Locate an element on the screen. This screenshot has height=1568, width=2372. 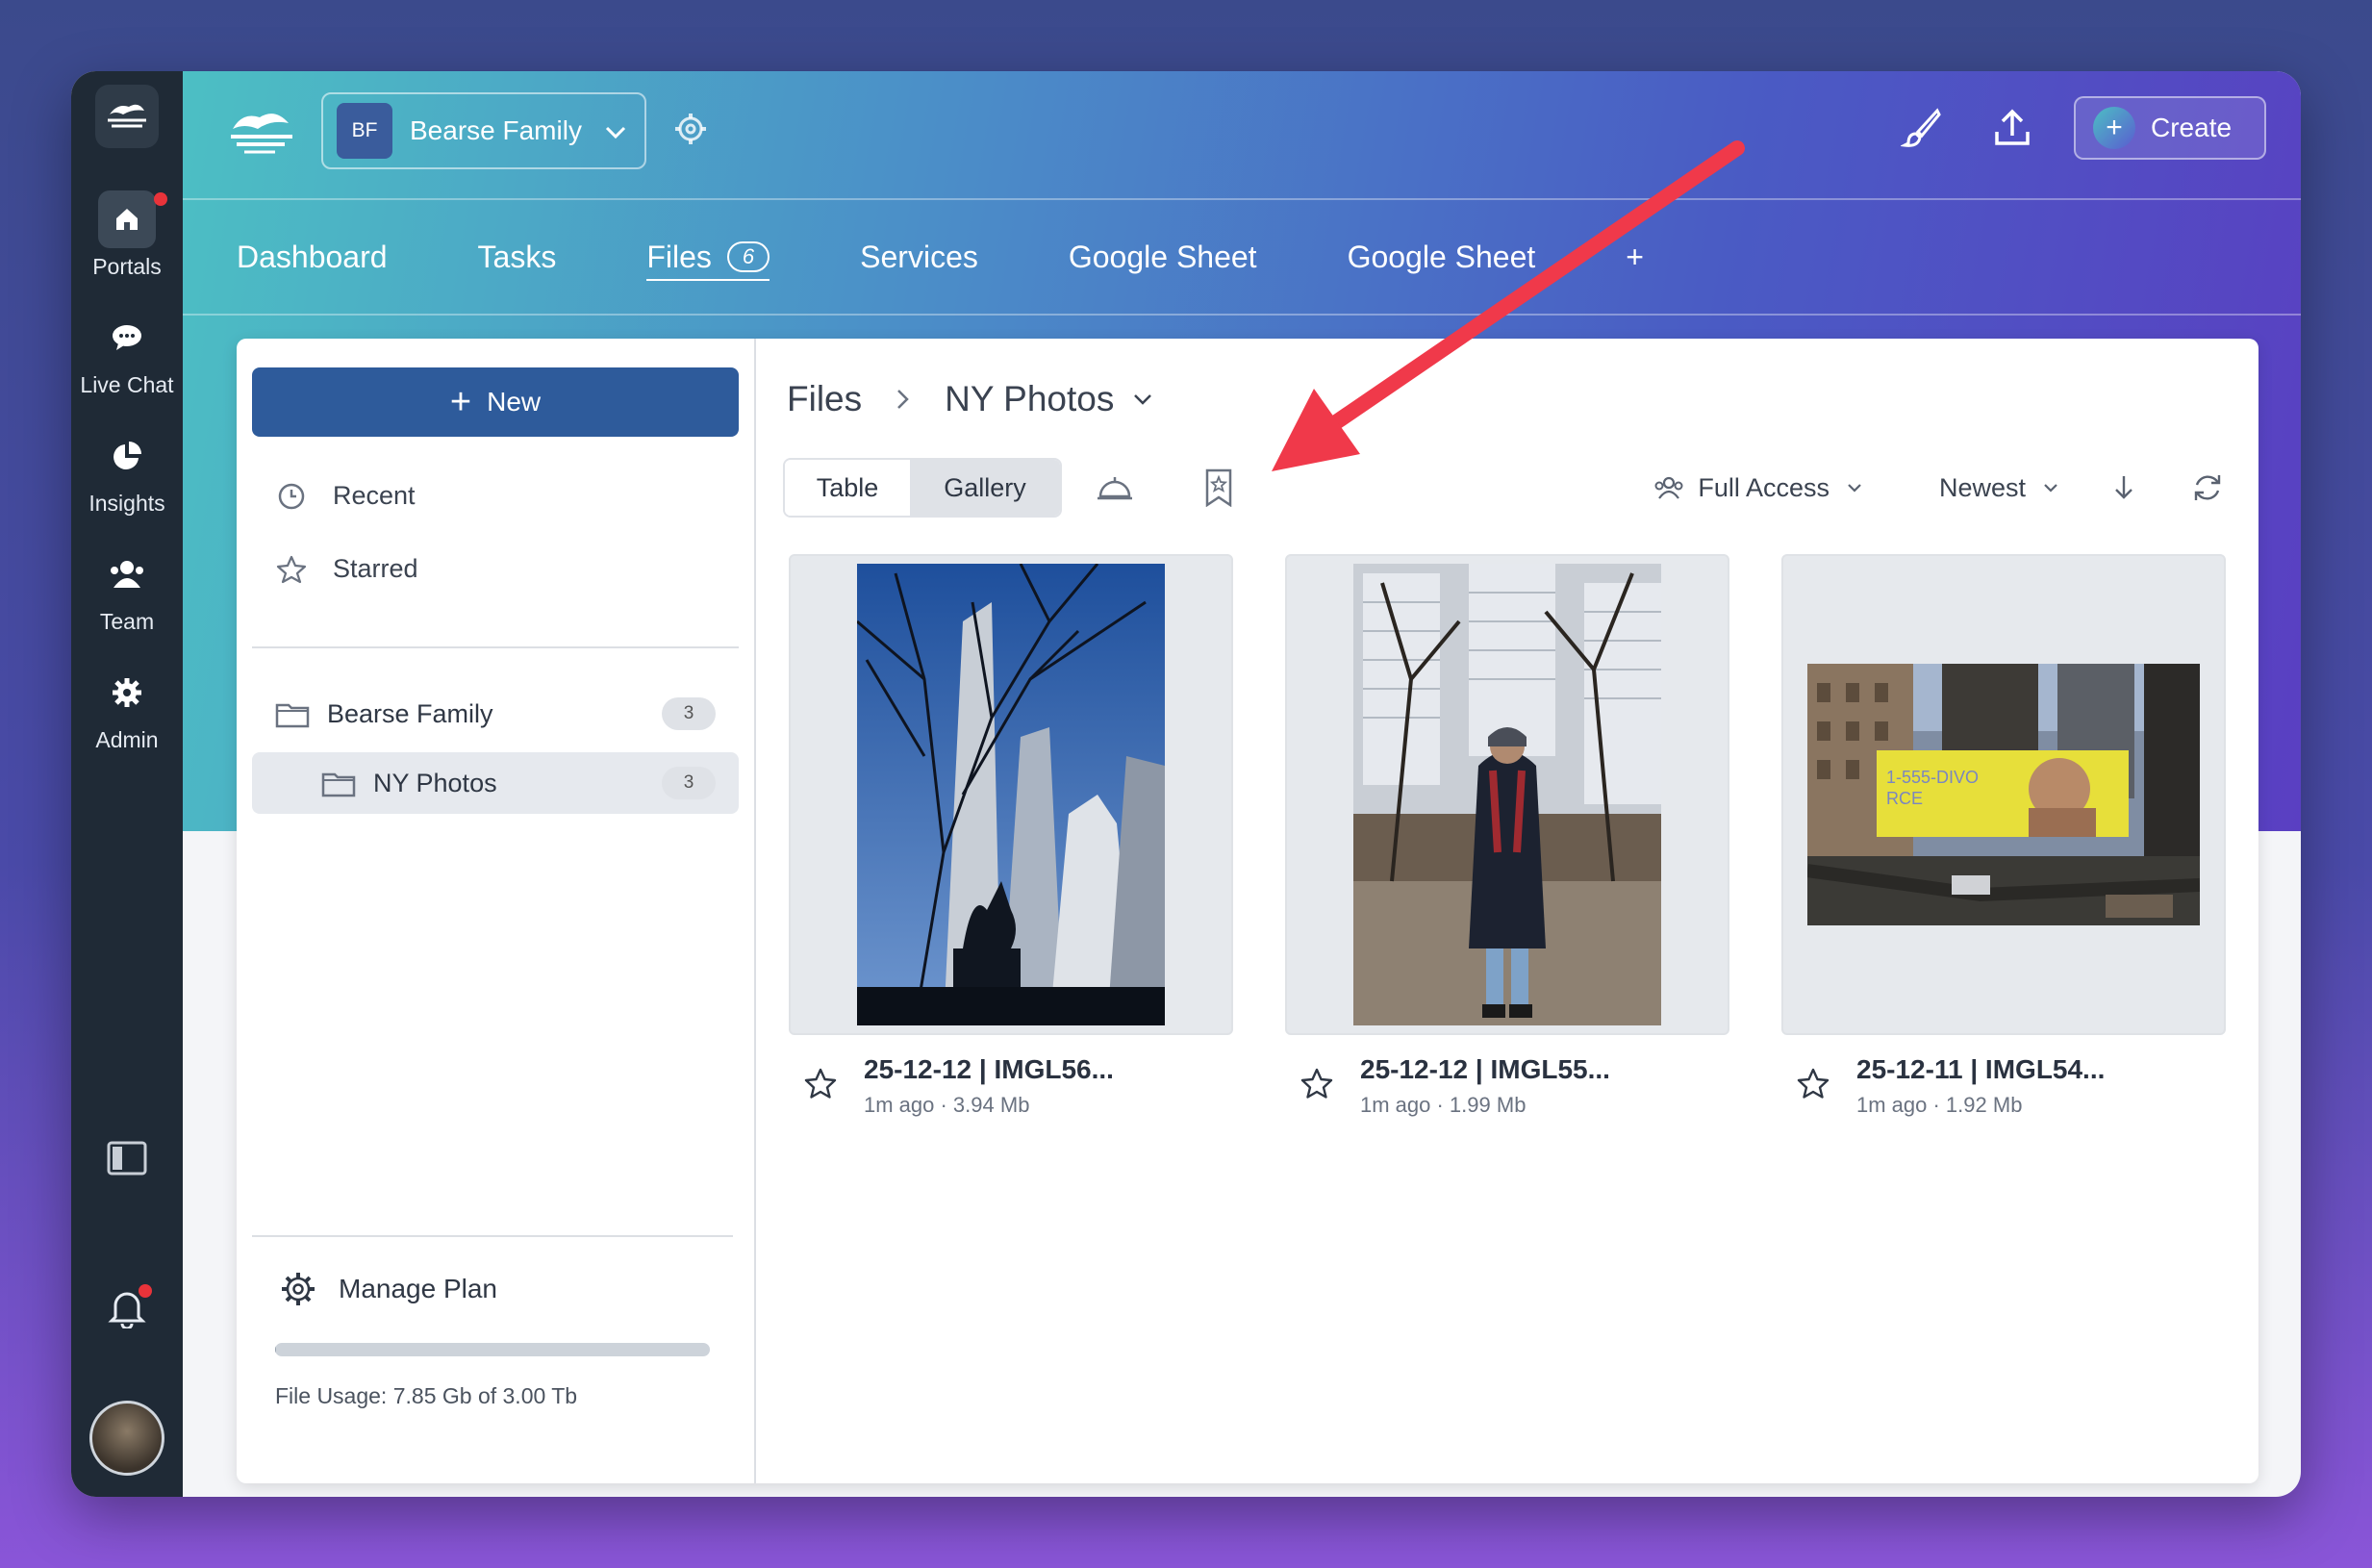
rail-item-label: Admin is located at coordinates (127, 739).